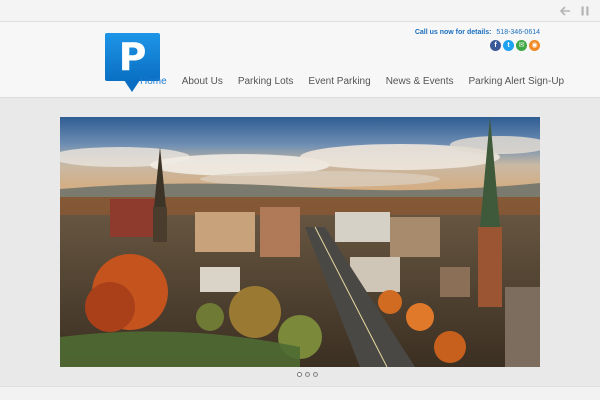 The height and width of the screenshot is (400, 600). What do you see at coordinates (300, 393) in the screenshot?
I see `footer-strip` at bounding box center [300, 393].